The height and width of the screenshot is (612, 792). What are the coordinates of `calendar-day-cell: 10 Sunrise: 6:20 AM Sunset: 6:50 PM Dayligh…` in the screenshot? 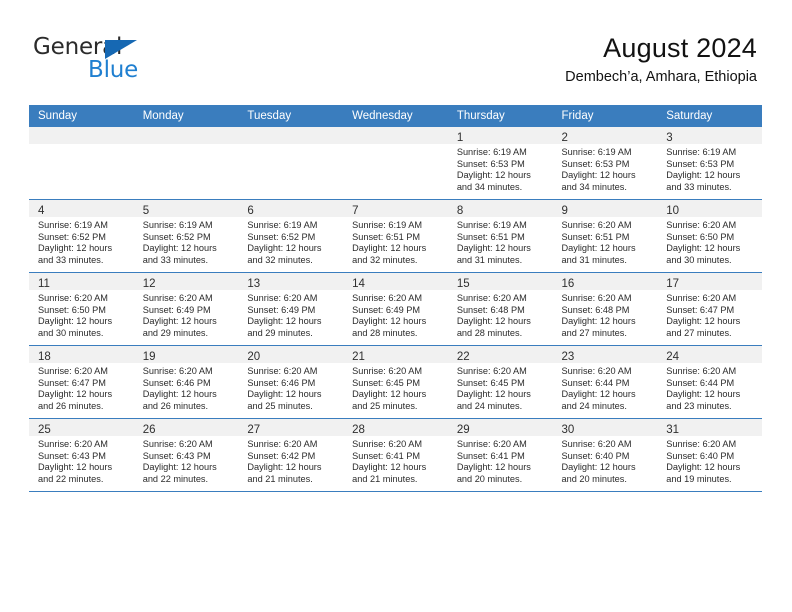 It's located at (709, 236).